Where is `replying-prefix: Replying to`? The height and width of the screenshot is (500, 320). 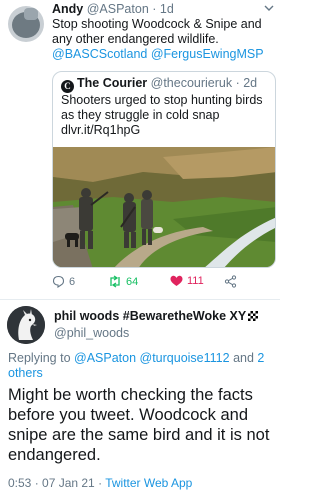 replying-prefix: Replying to is located at coordinates (41, 358).